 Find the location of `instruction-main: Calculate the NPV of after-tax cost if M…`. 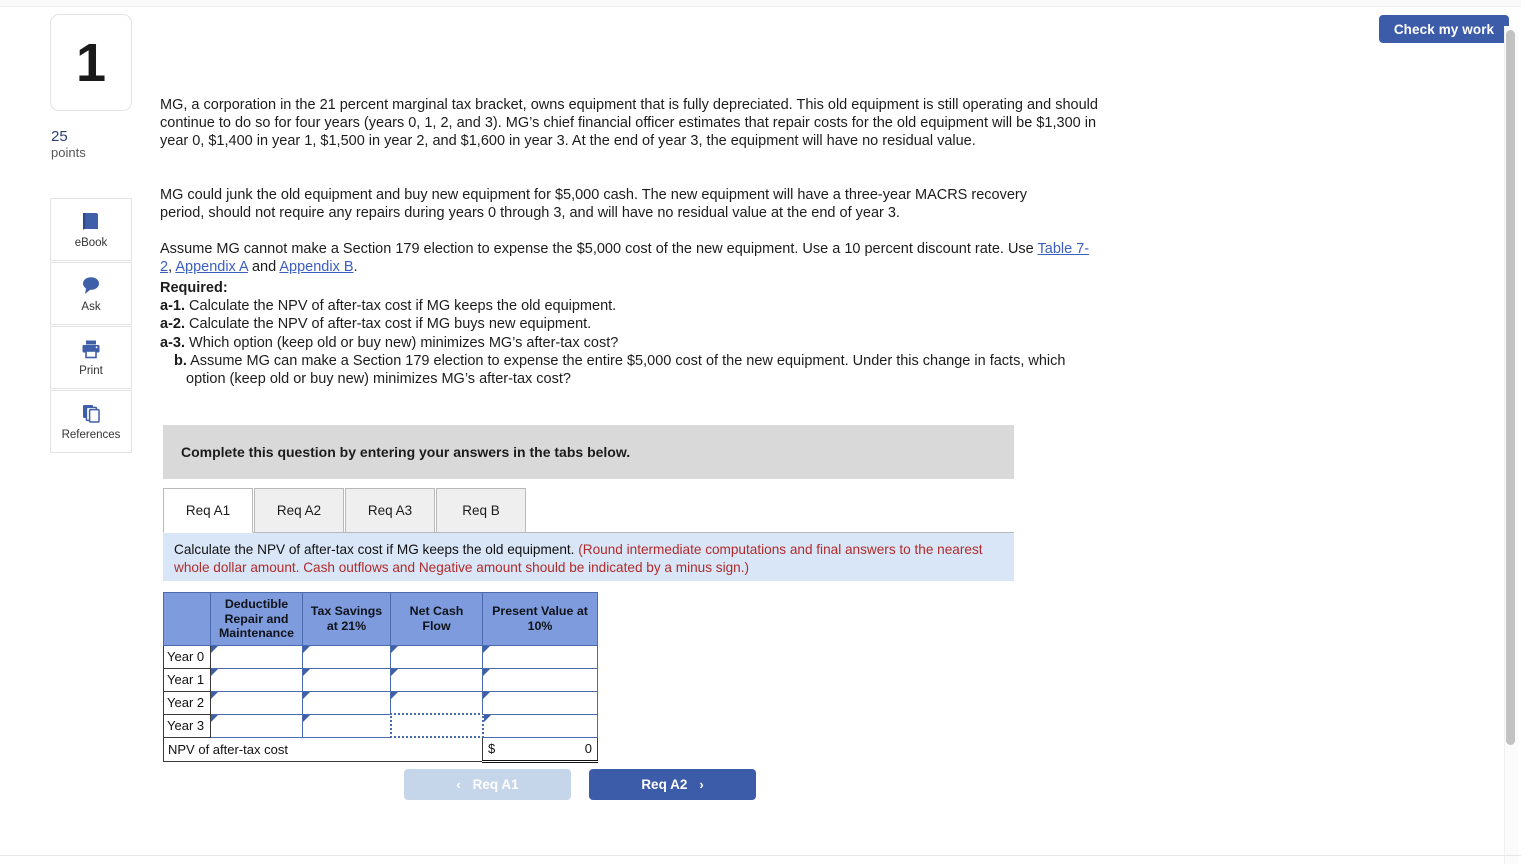

instruction-main: Calculate the NPV of after-tax cost if M… is located at coordinates (376, 549).